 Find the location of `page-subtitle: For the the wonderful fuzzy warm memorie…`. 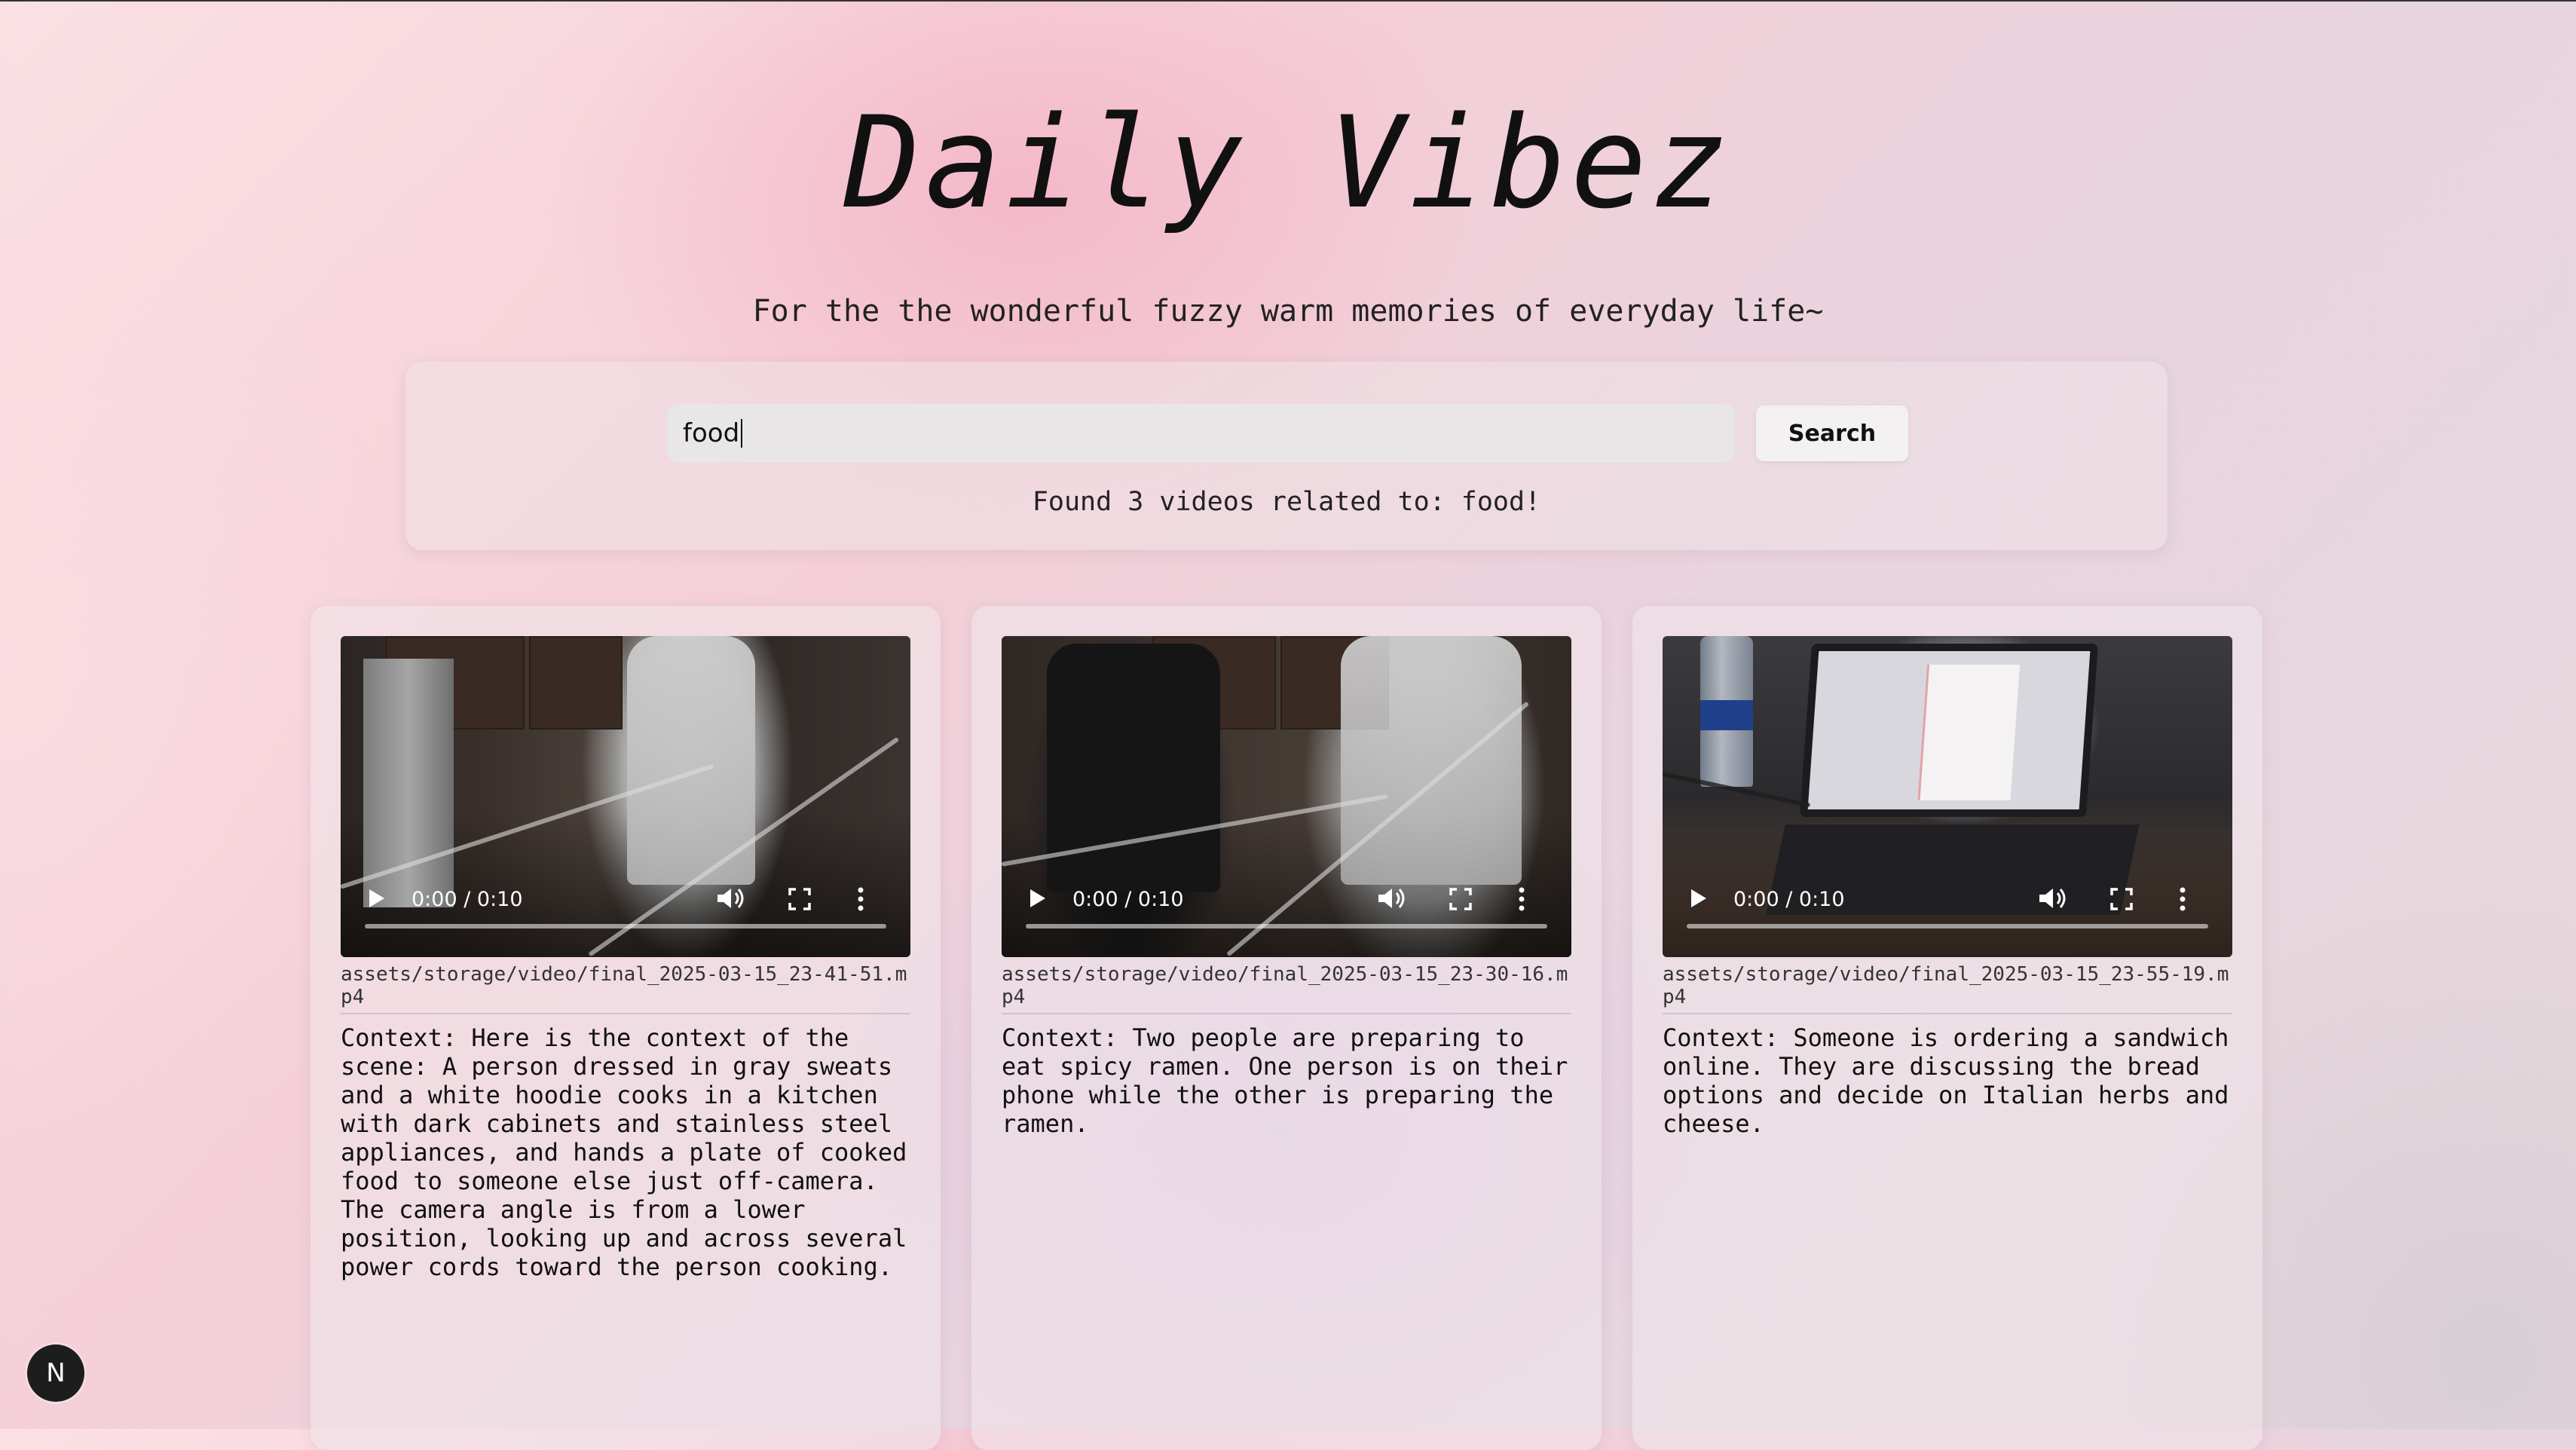

page-subtitle: For the the wonderful fuzzy warm memorie… is located at coordinates (1288, 312).